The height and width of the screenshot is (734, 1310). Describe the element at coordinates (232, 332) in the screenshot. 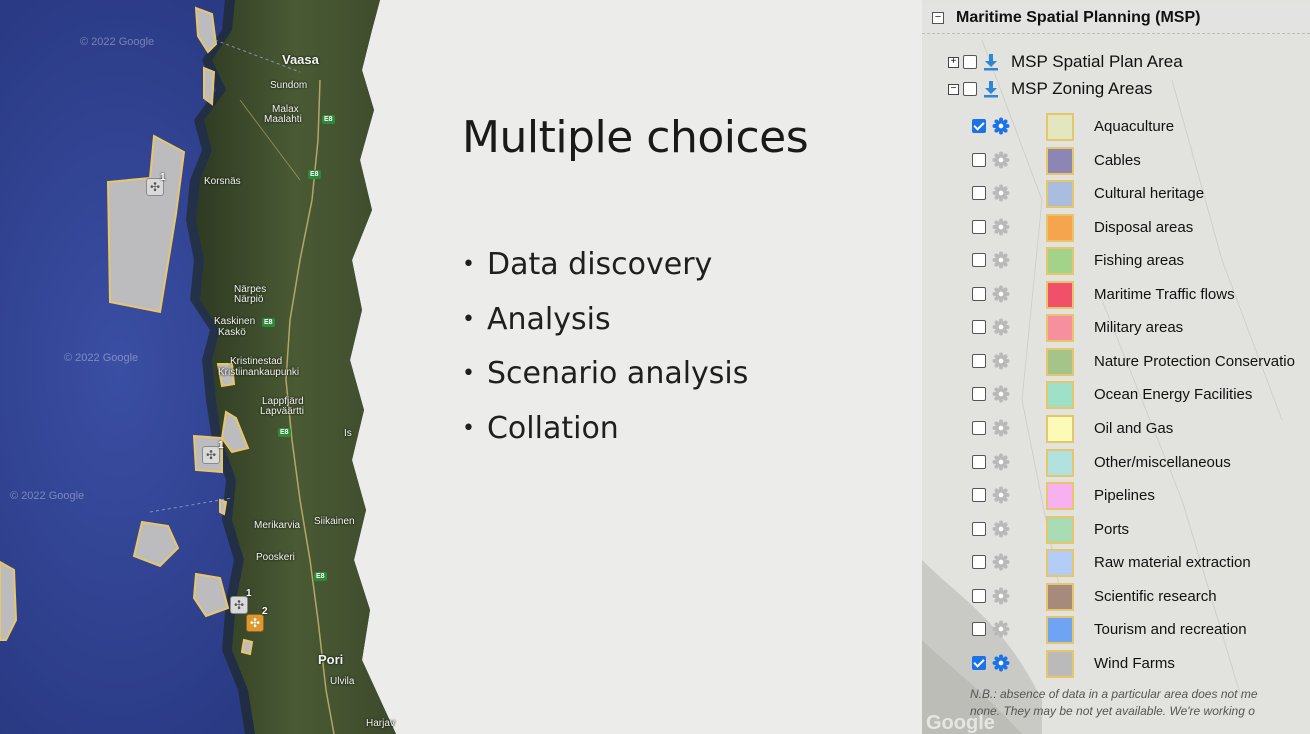

I see `place-label: Kaskö` at that location.